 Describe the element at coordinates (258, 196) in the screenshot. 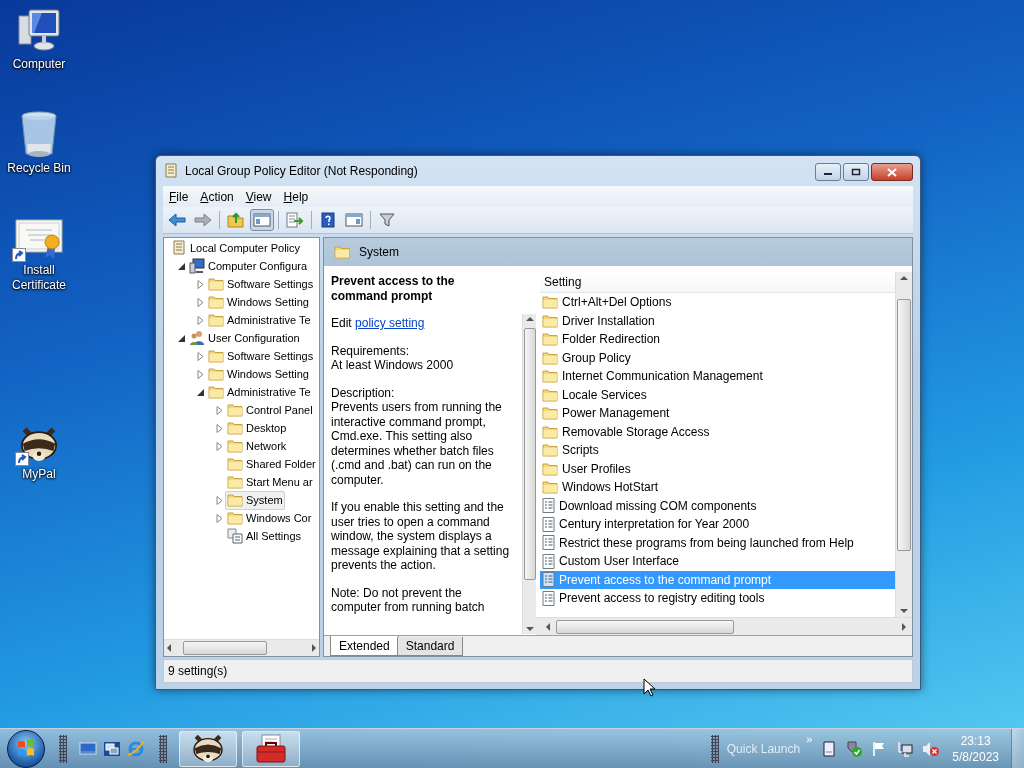

I see `menu-item: View` at that location.